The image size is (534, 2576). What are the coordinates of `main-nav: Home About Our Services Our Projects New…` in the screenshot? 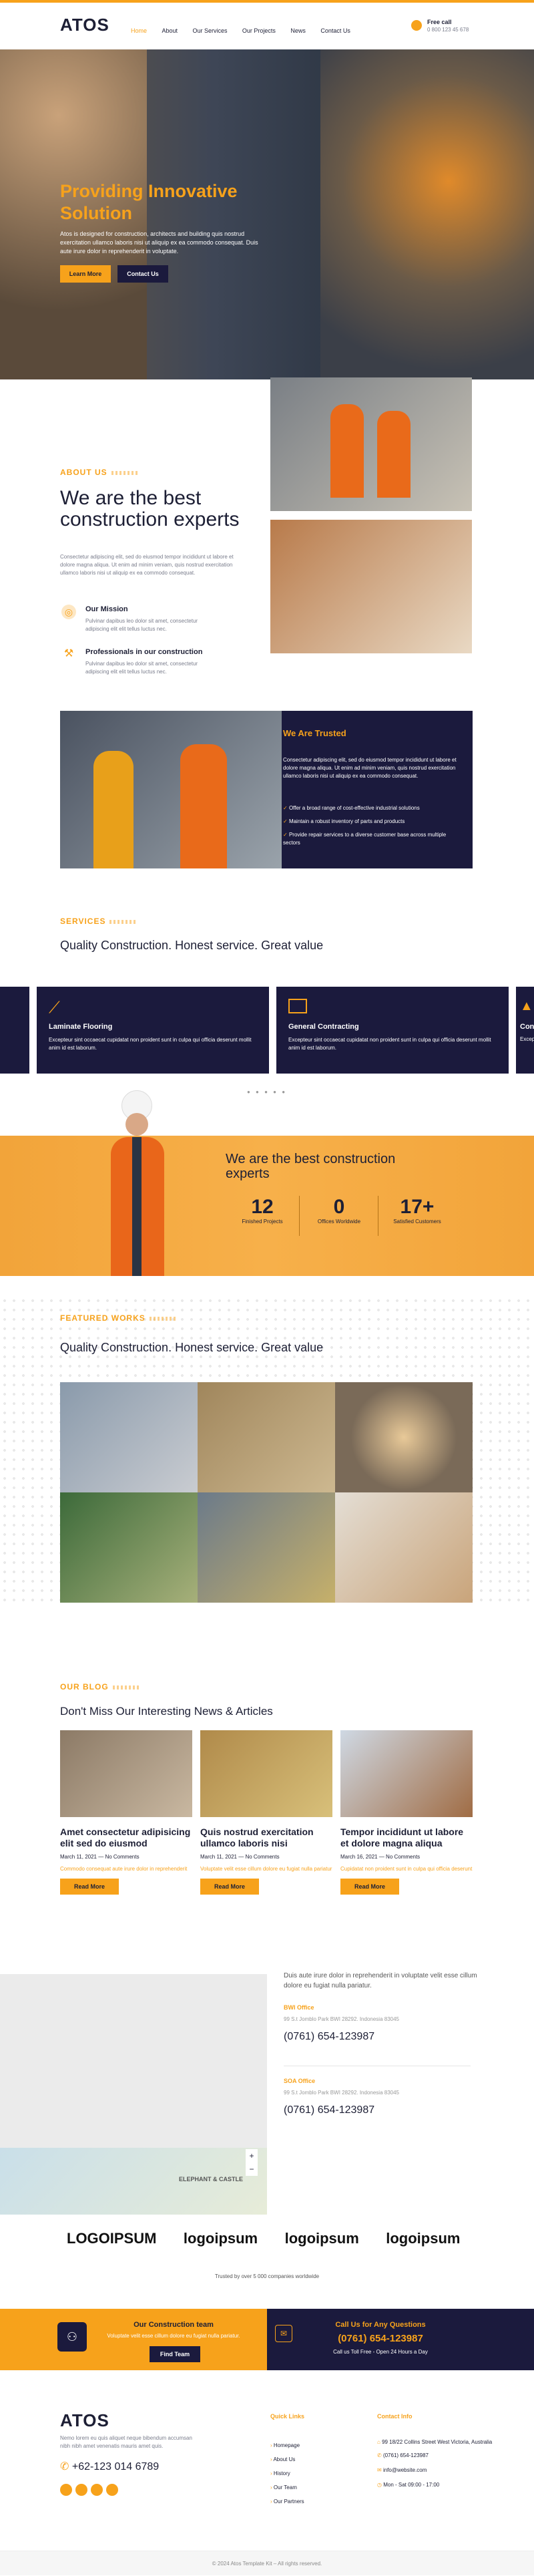 It's located at (247, 30).